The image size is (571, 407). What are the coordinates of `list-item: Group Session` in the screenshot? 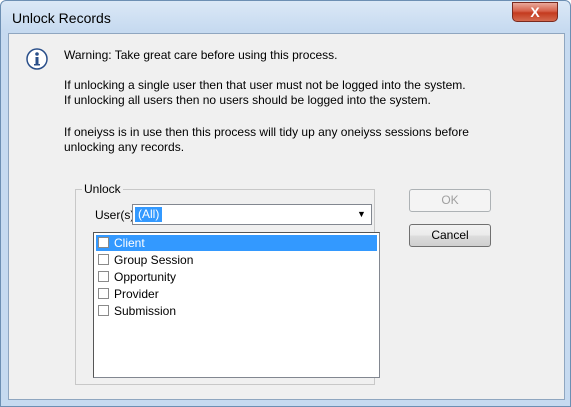 It's located at (236, 260).